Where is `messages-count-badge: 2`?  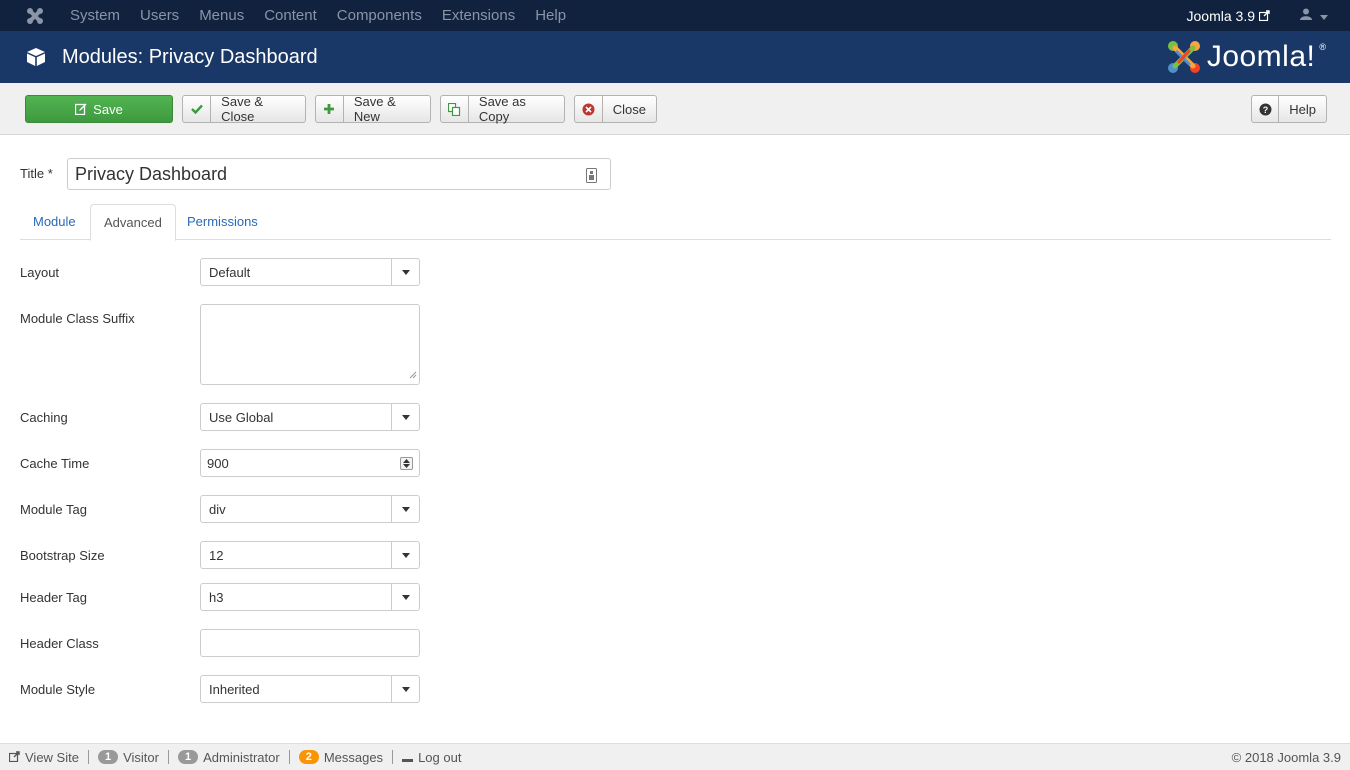 messages-count-badge: 2 is located at coordinates (308, 757).